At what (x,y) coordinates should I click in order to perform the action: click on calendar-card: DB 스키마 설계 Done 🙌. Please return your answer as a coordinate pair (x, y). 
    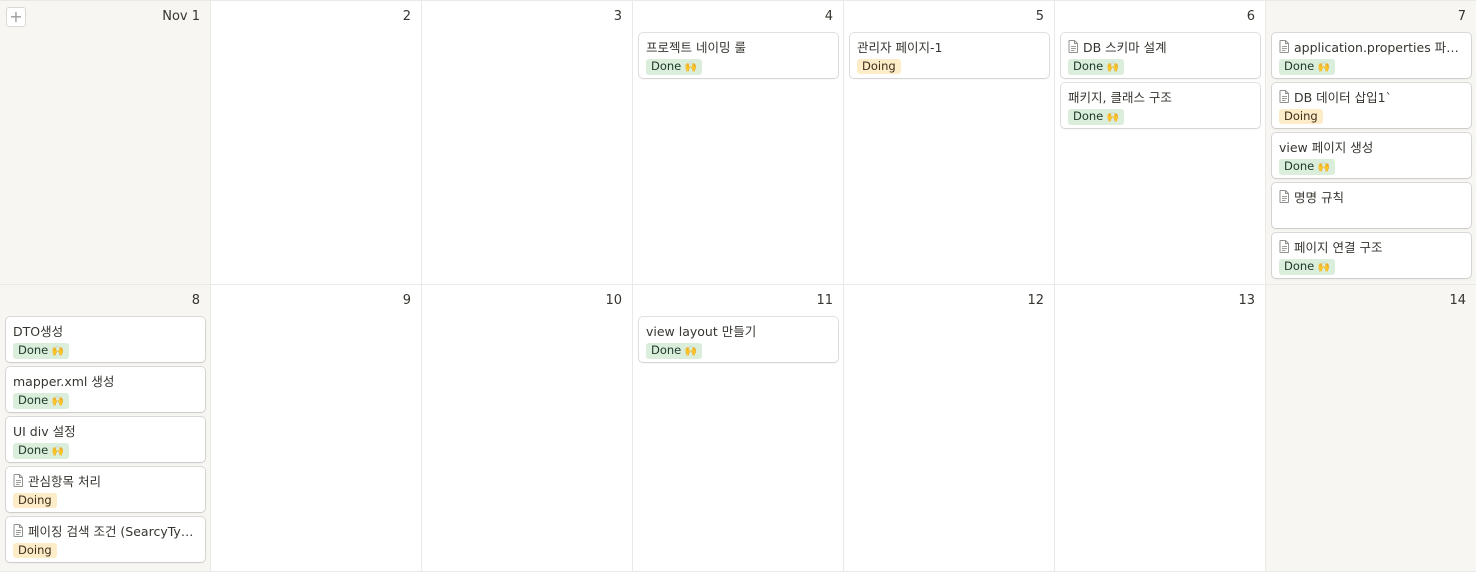
    Looking at the image, I should click on (1160, 55).